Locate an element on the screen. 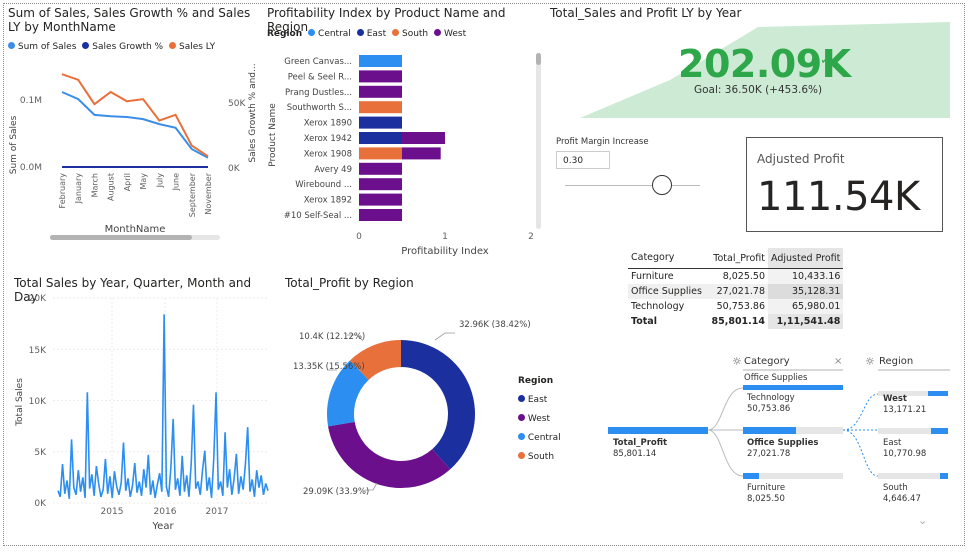 Image resolution: width=972 pixels, height=553 pixels. tree-node-label: Technology is located at coordinates (770, 398).